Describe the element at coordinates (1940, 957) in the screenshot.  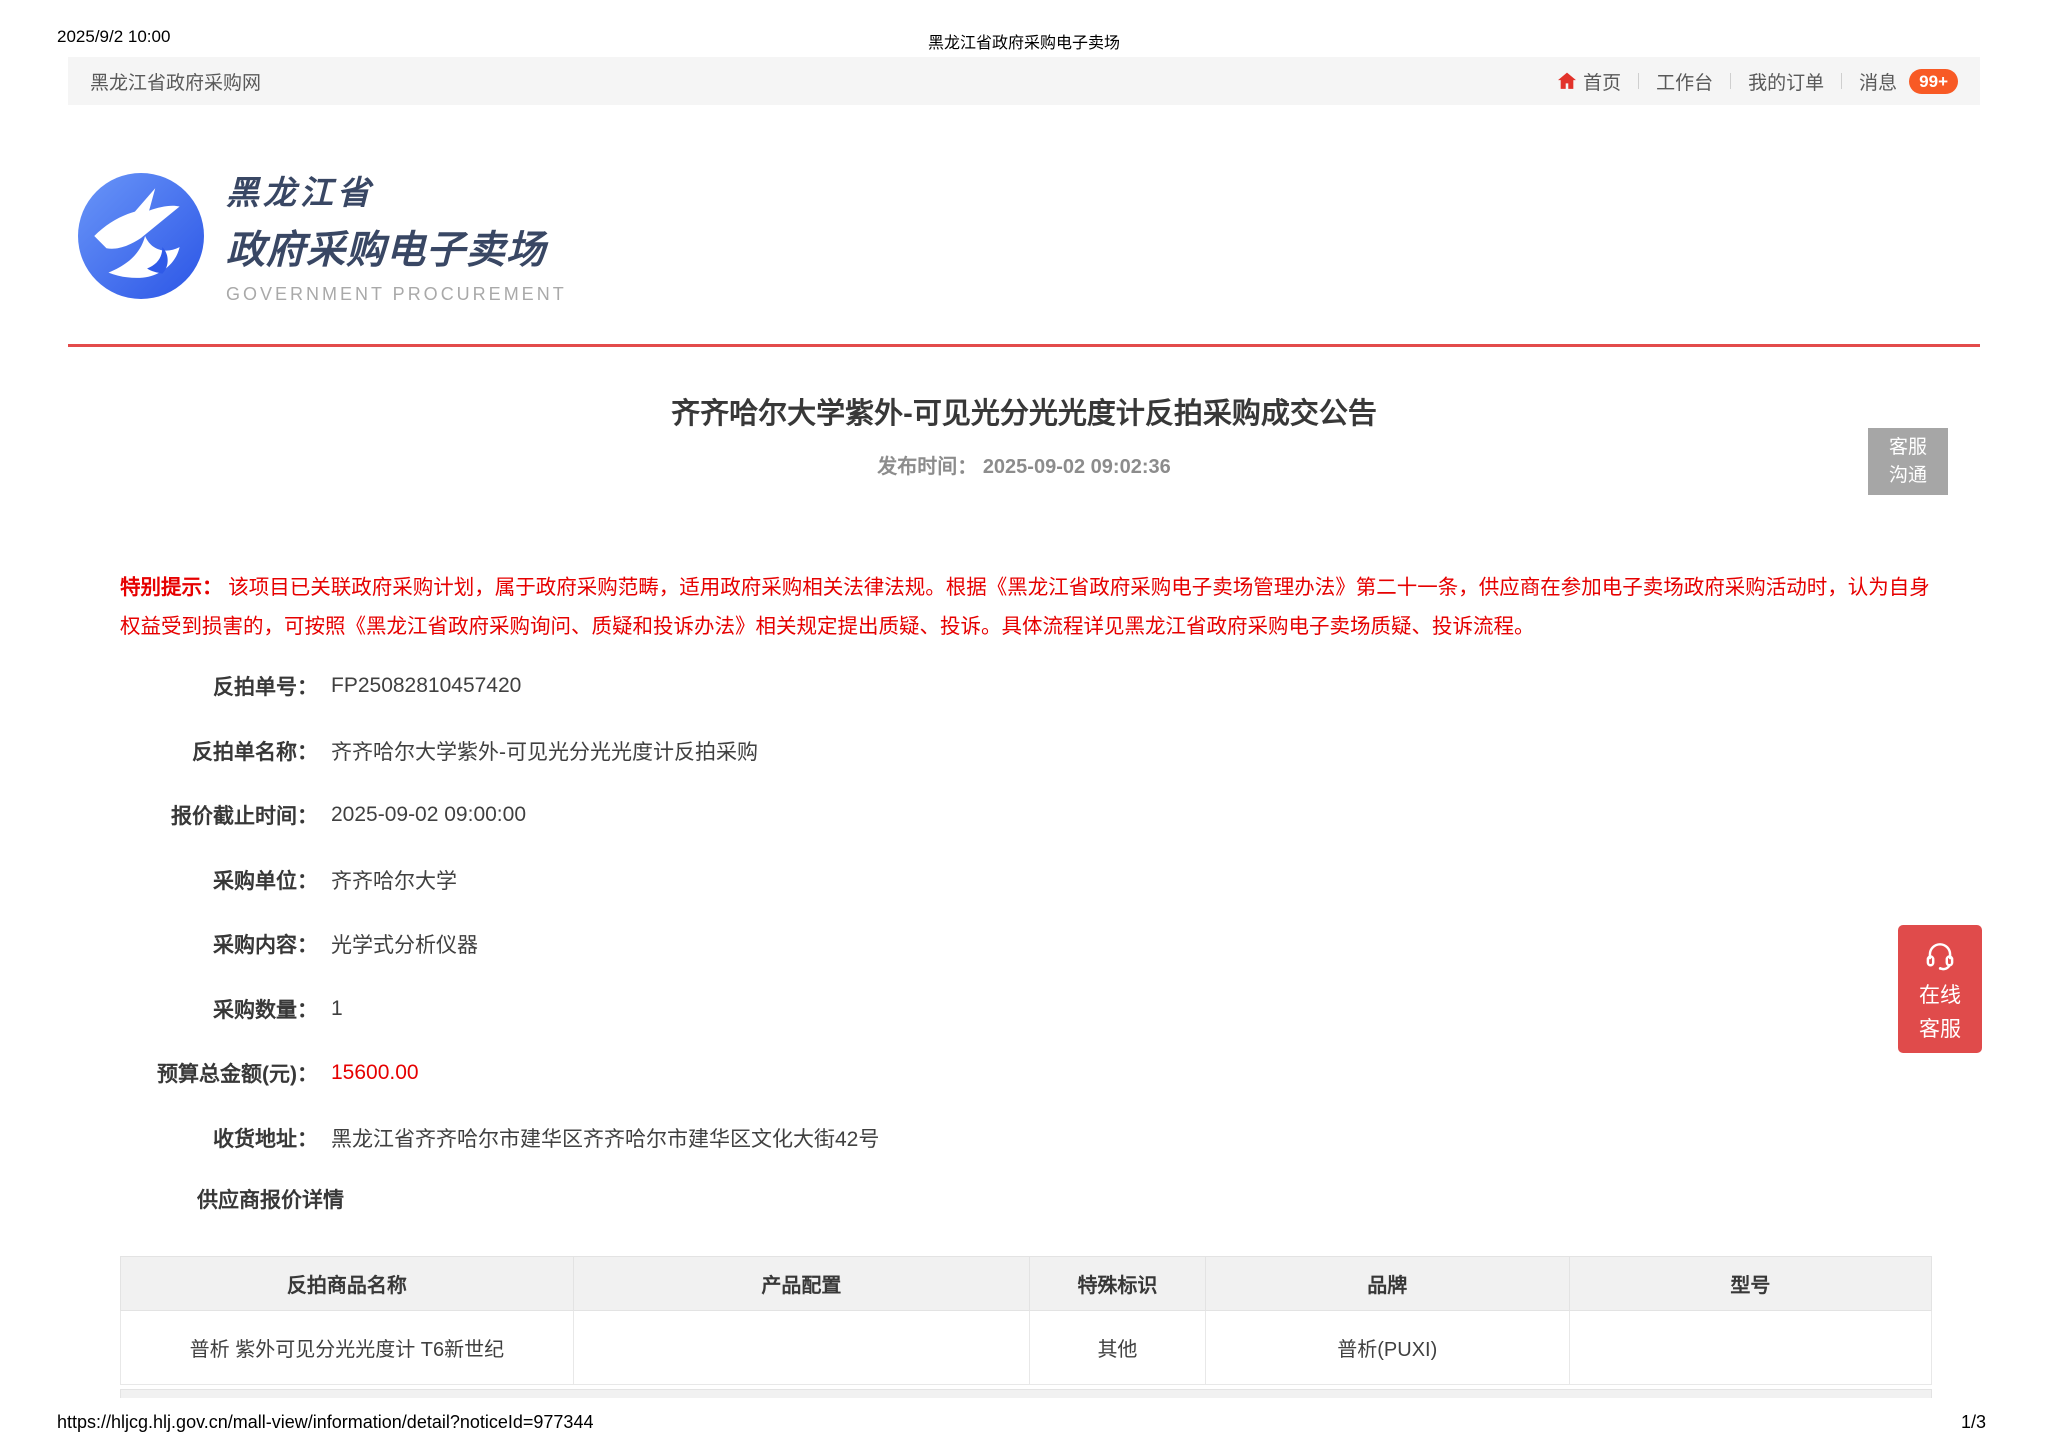
I see `headset-icon` at that location.